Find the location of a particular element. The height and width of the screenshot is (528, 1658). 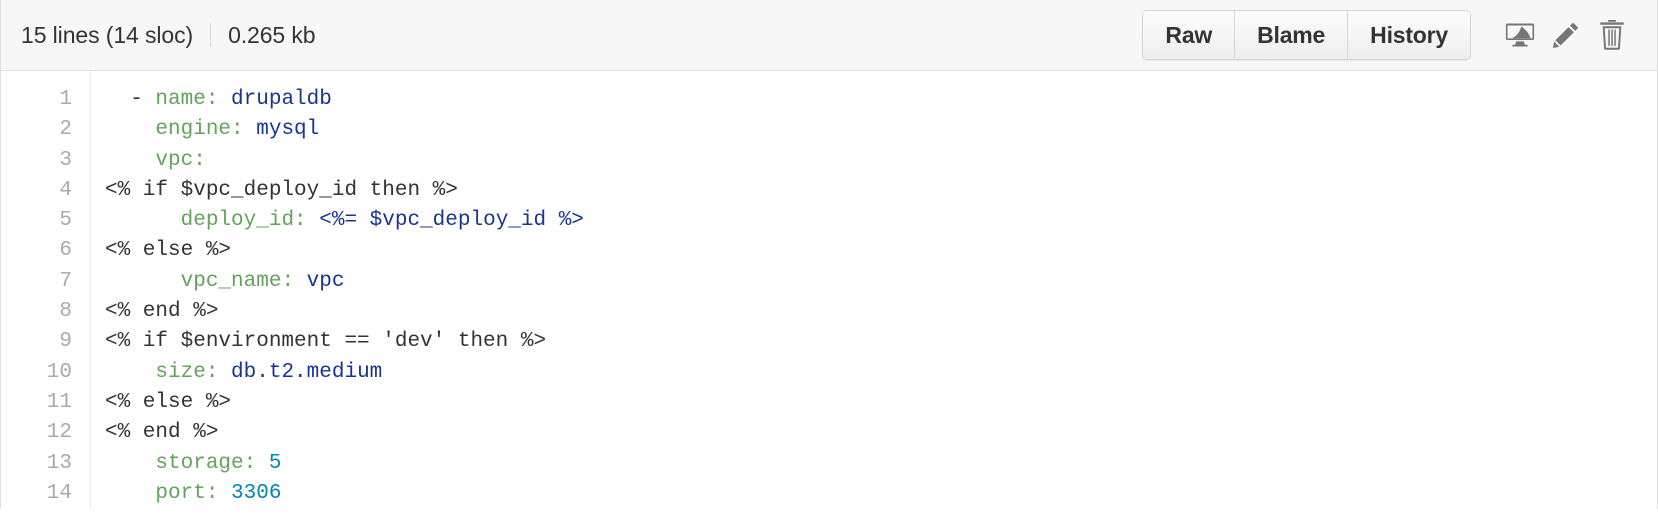

file-action-button-group: Raw Blame History is located at coordinates (1306, 35).